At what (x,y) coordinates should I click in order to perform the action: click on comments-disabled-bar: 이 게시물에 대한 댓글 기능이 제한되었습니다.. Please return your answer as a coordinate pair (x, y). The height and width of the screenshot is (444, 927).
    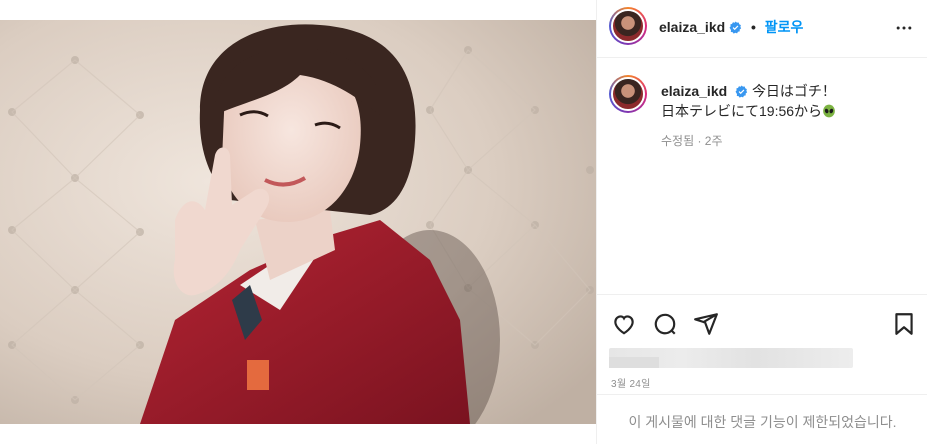
    Looking at the image, I should click on (762, 419).